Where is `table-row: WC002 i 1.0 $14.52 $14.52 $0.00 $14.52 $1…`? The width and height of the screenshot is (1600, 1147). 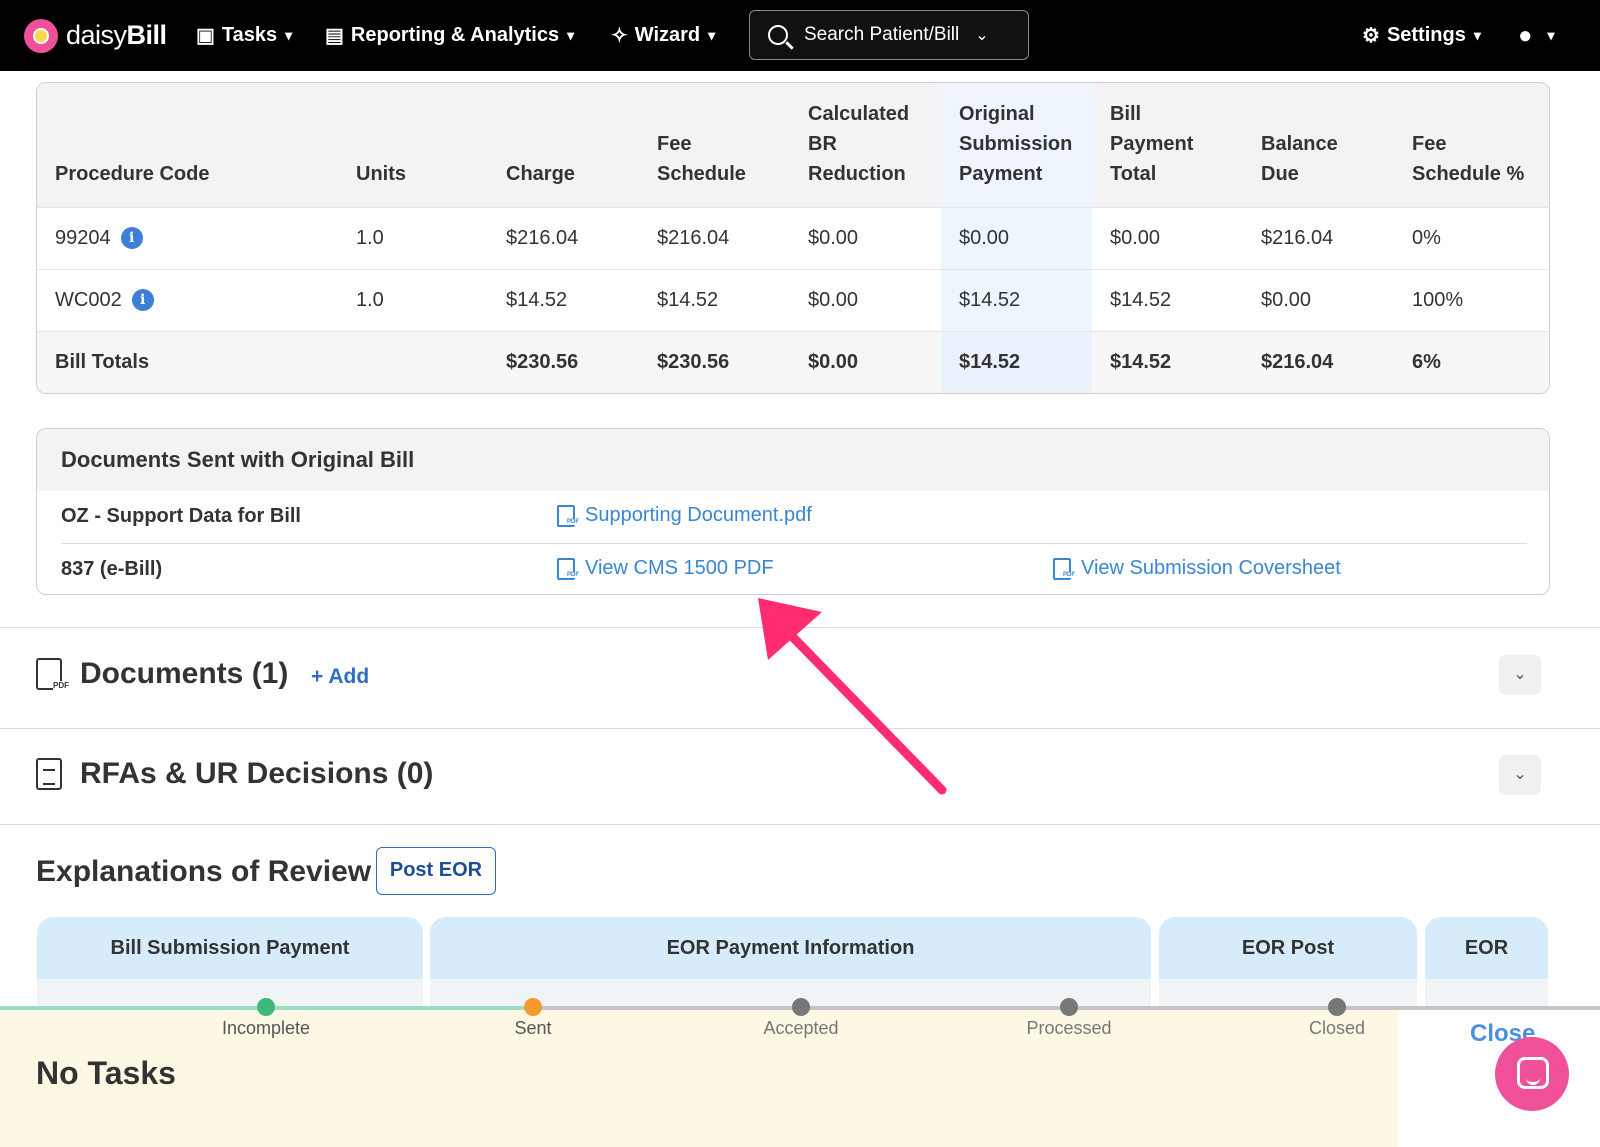 table-row: WC002 i 1.0 $14.52 $14.52 $0.00 $14.52 $1… is located at coordinates (793, 299).